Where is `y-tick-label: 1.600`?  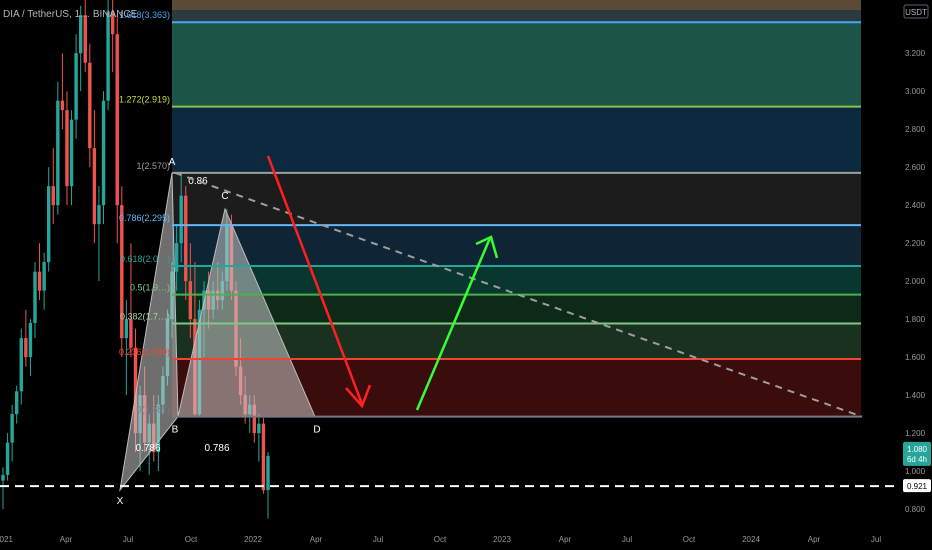 y-tick-label: 1.600 is located at coordinates (915, 357).